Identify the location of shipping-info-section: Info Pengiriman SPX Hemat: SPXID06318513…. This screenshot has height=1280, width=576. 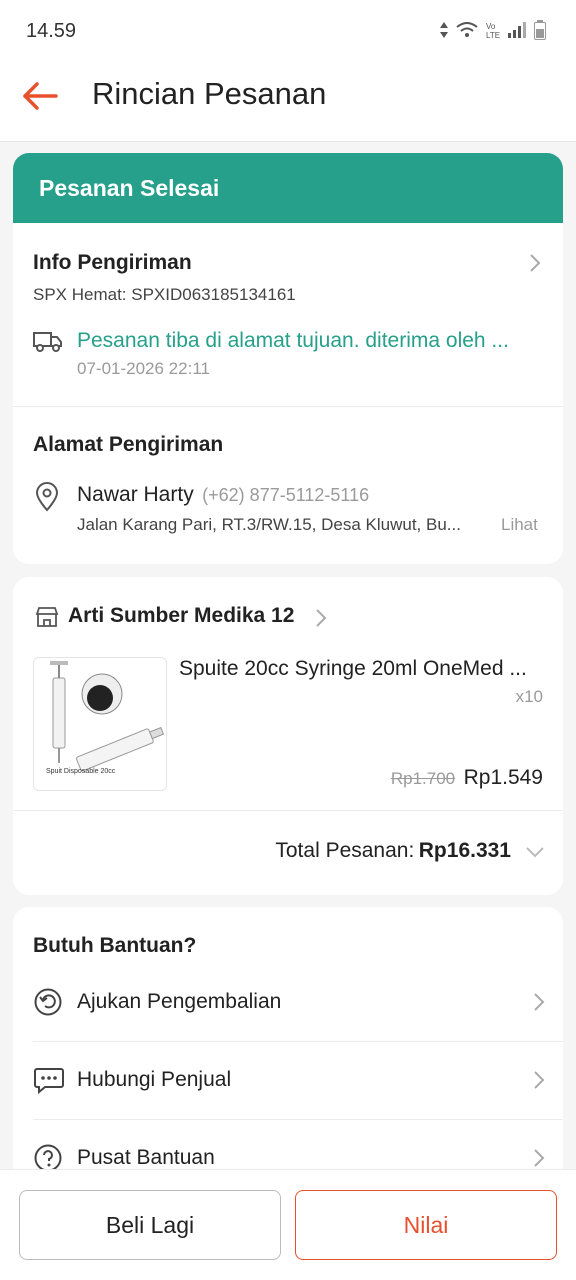
(288, 314).